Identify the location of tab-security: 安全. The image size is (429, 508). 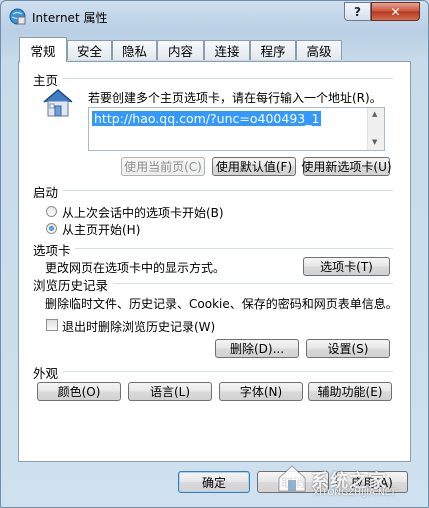
(89, 50).